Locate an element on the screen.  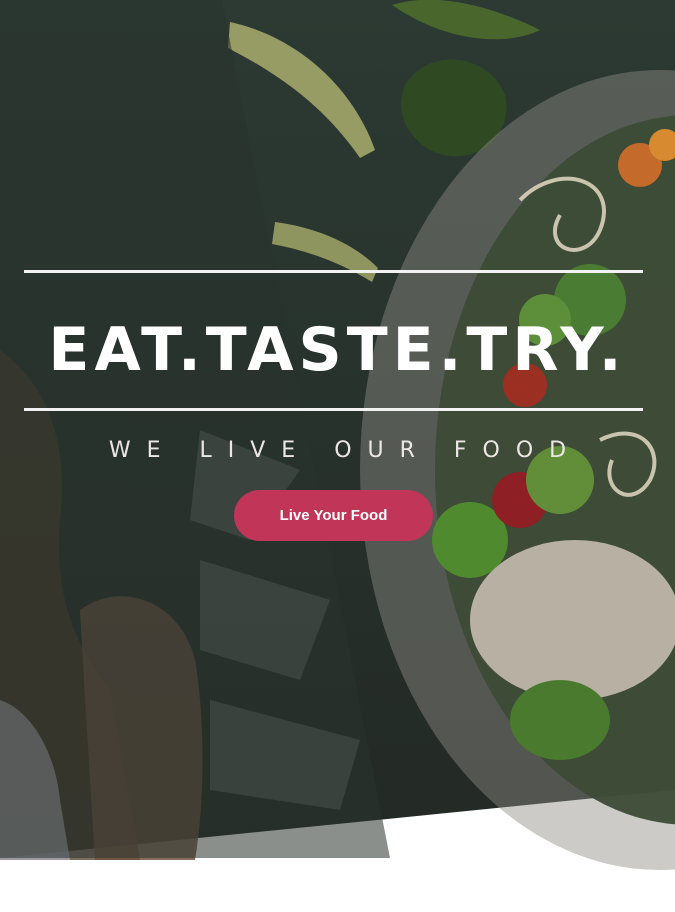
chicken is located at coordinates (572, 620).